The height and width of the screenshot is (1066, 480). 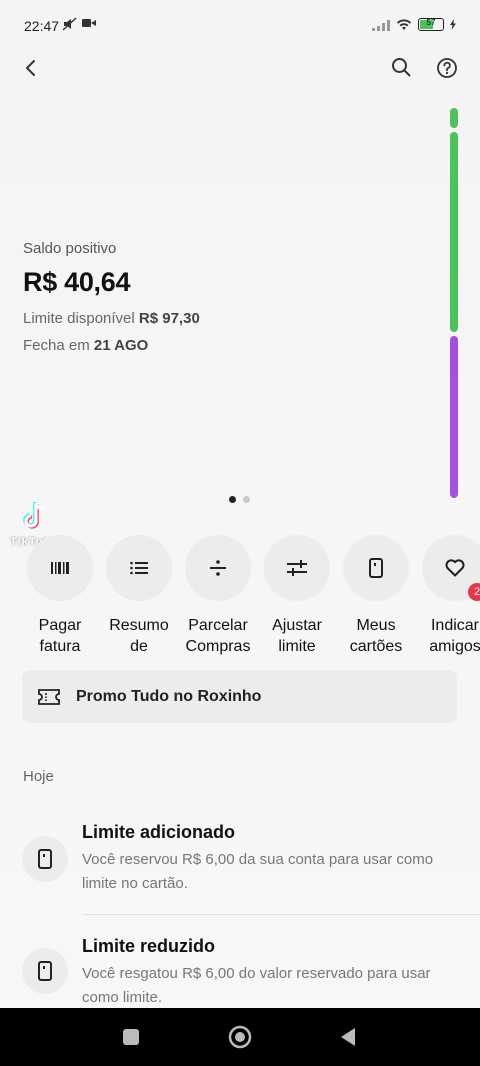 I want to click on recent-apps-button, so click(x=131, y=1037).